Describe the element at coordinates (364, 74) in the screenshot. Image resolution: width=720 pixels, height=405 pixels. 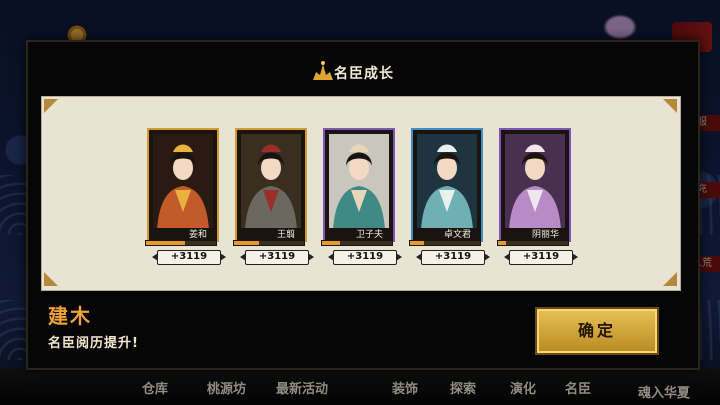
I see `dialog-title: 名臣成长` at that location.